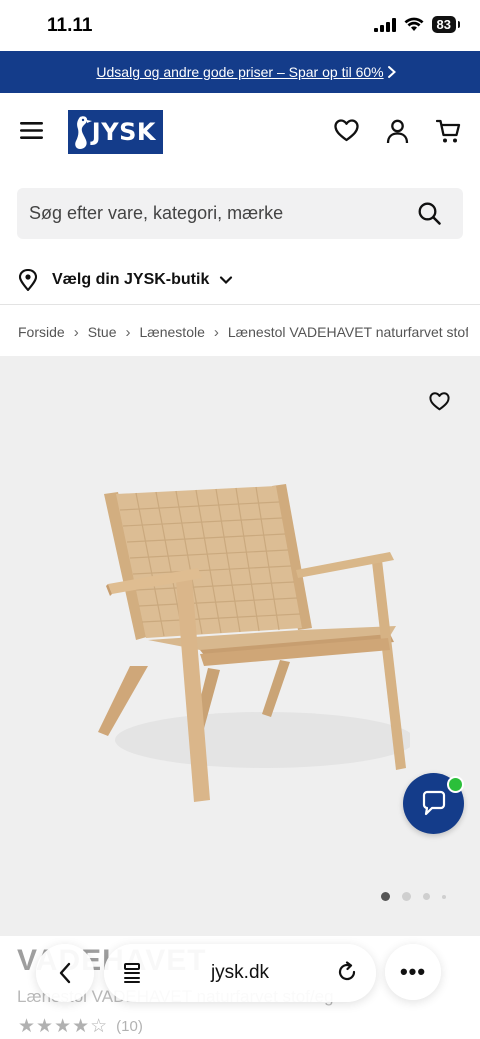 The image size is (480, 1039). What do you see at coordinates (83, 132) in the screenshot?
I see `goose-logo-icon` at bounding box center [83, 132].